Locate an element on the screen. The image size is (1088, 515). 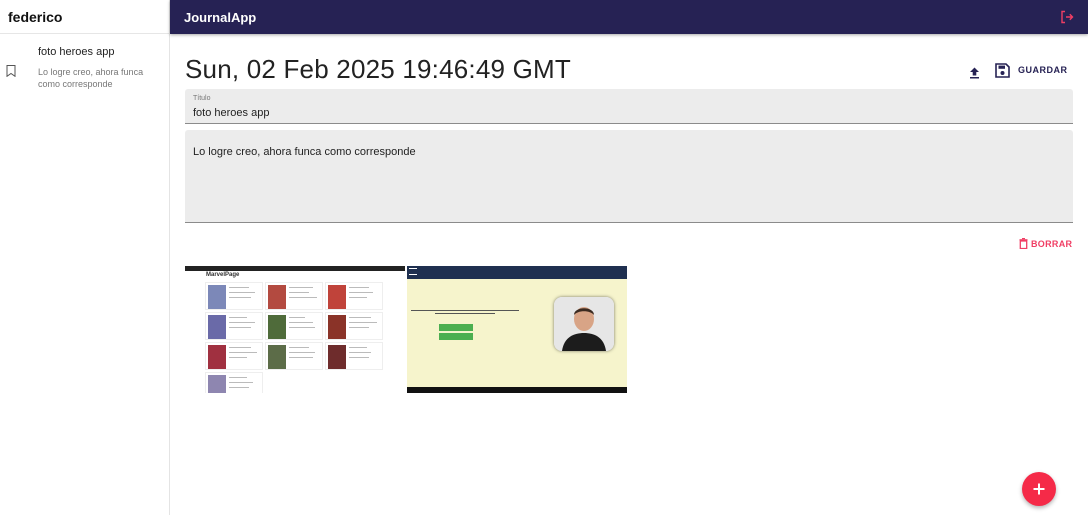
sidebar-header: federico is located at coordinates (84, 17).